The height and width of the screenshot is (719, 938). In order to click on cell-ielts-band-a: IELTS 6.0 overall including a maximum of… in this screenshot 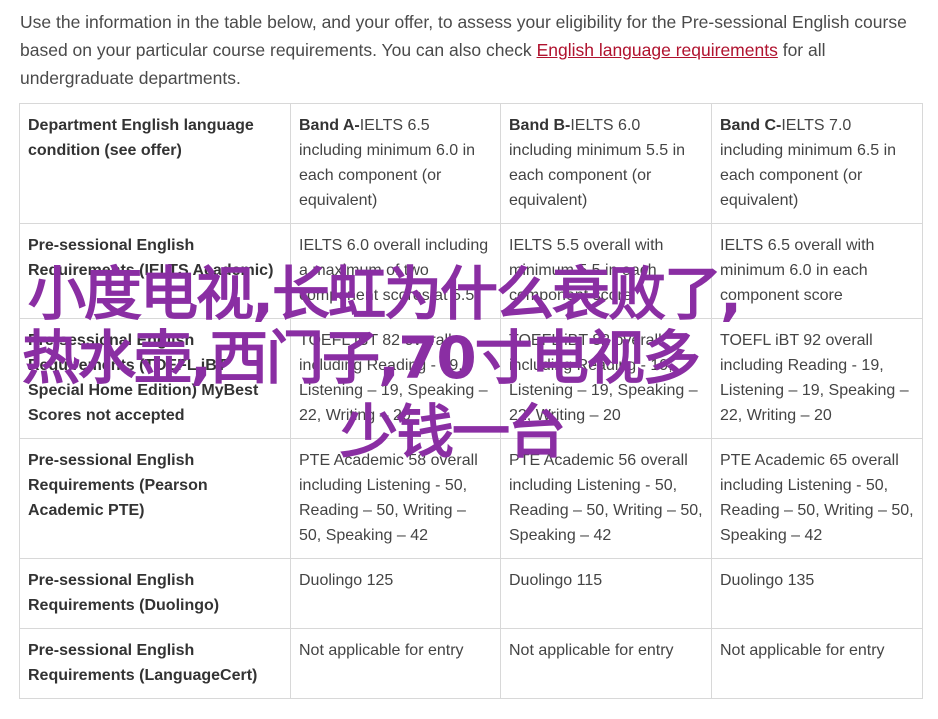, I will do `click(395, 271)`.